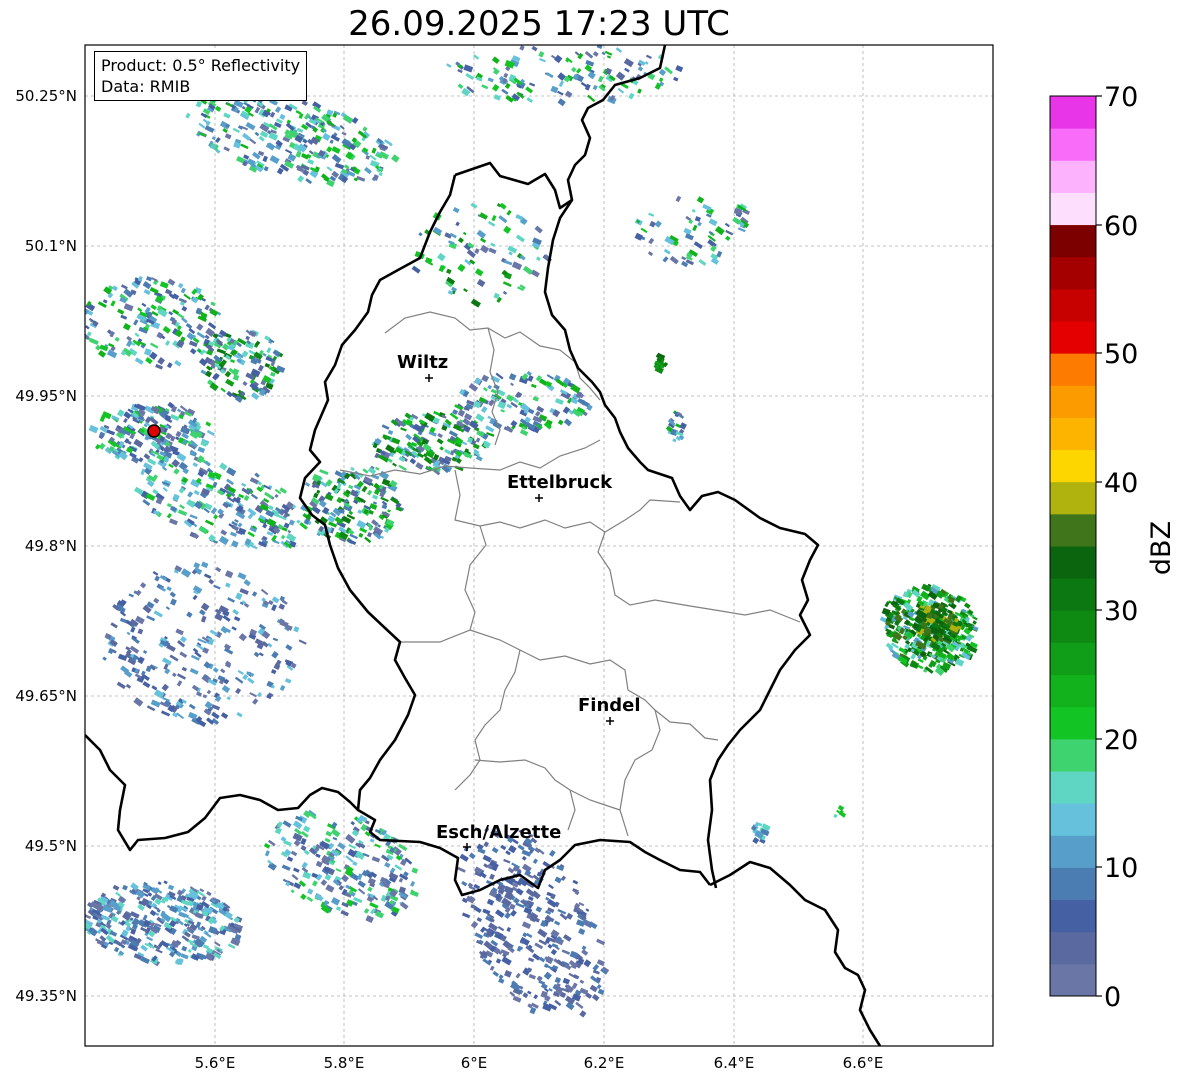 The image size is (1184, 1081). What do you see at coordinates (1121, 354) in the screenshot?
I see `colorbar-tick-label: 50` at bounding box center [1121, 354].